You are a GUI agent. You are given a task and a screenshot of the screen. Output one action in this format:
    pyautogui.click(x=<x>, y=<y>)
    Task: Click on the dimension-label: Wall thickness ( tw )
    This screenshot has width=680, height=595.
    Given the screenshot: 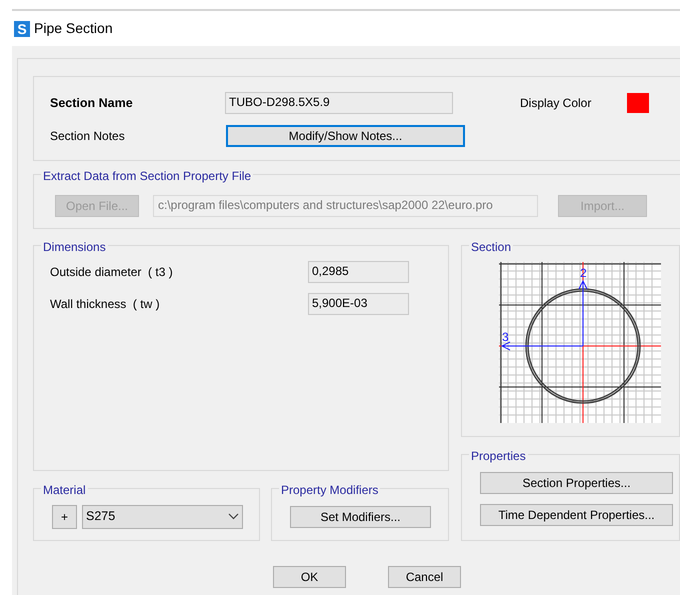 What is the action you would take?
    pyautogui.click(x=105, y=304)
    